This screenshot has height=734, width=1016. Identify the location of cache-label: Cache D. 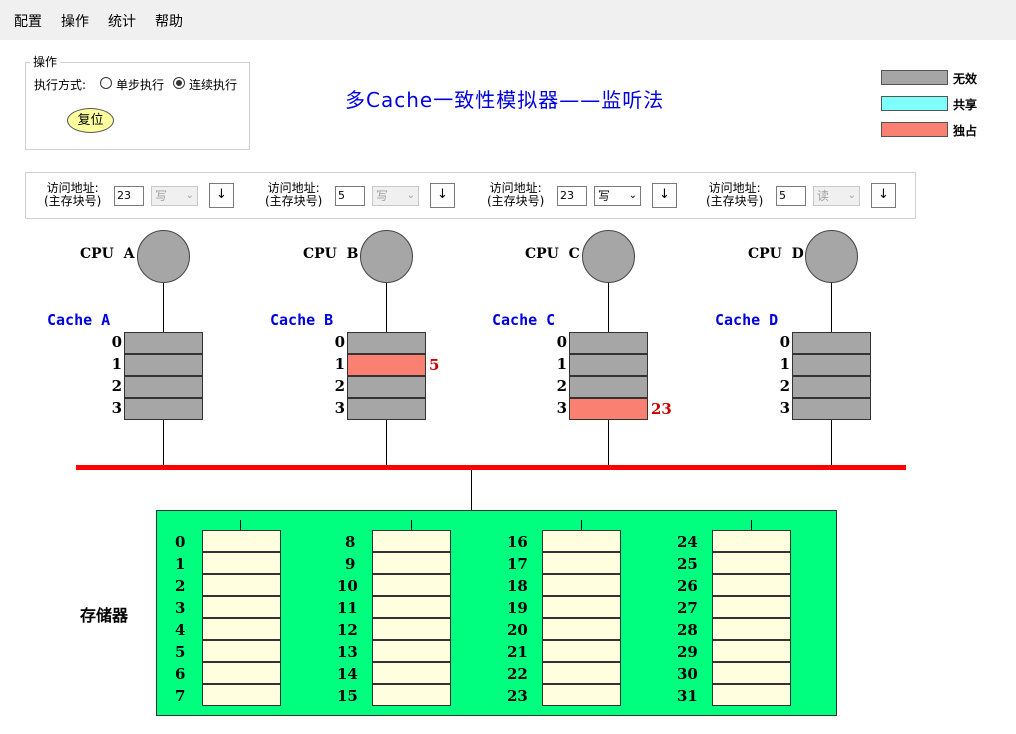
(747, 320).